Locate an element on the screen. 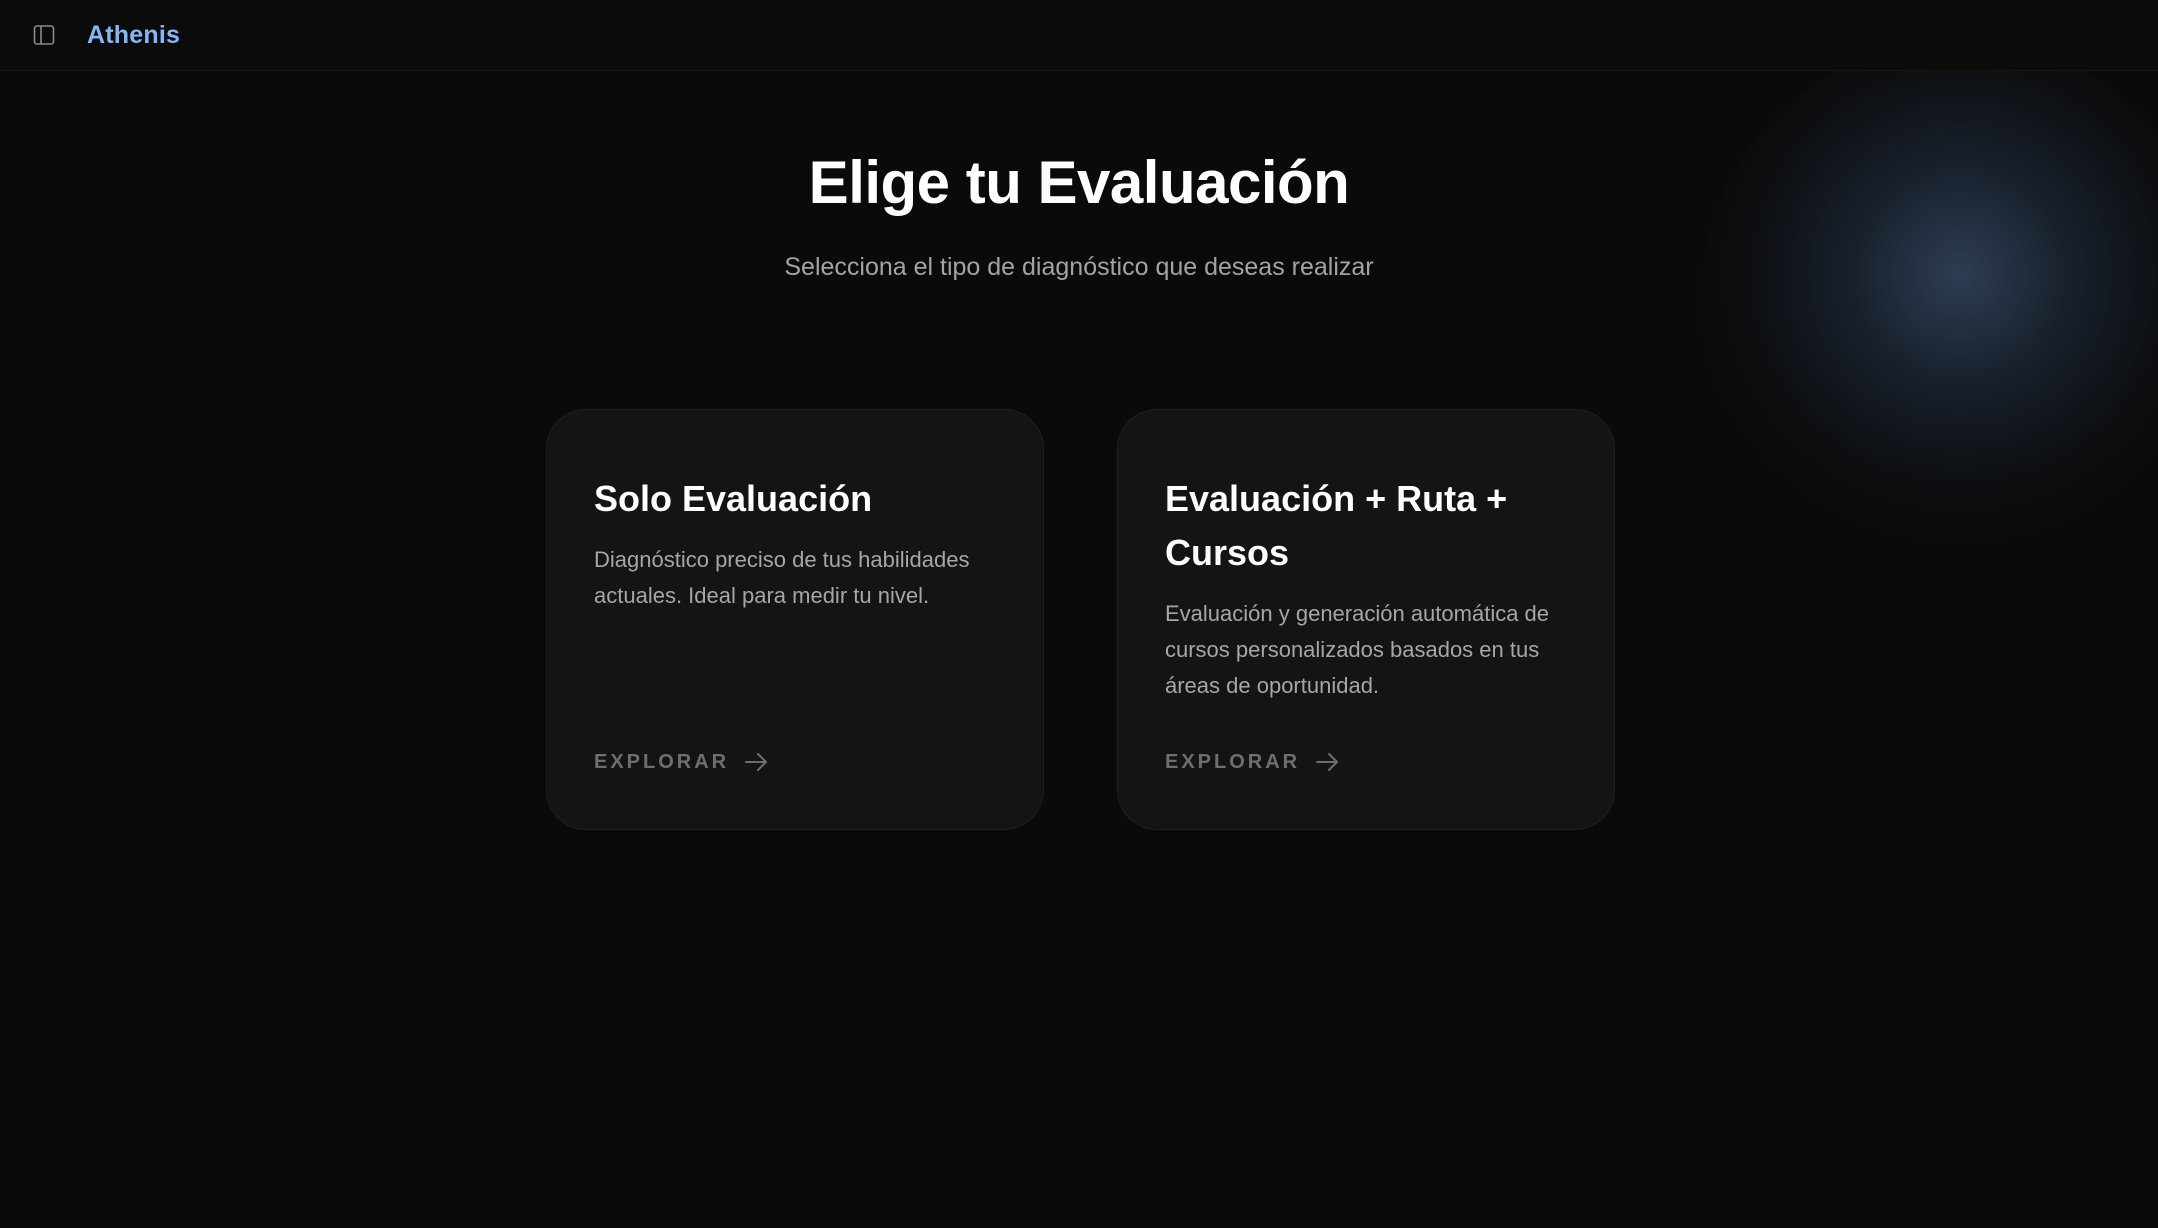 The width and height of the screenshot is (2158, 1228). sidebar-panel-icon is located at coordinates (44, 35).